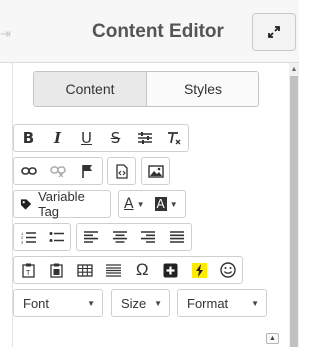  I want to click on variable-tag-label: Variable Tag, so click(61, 204).